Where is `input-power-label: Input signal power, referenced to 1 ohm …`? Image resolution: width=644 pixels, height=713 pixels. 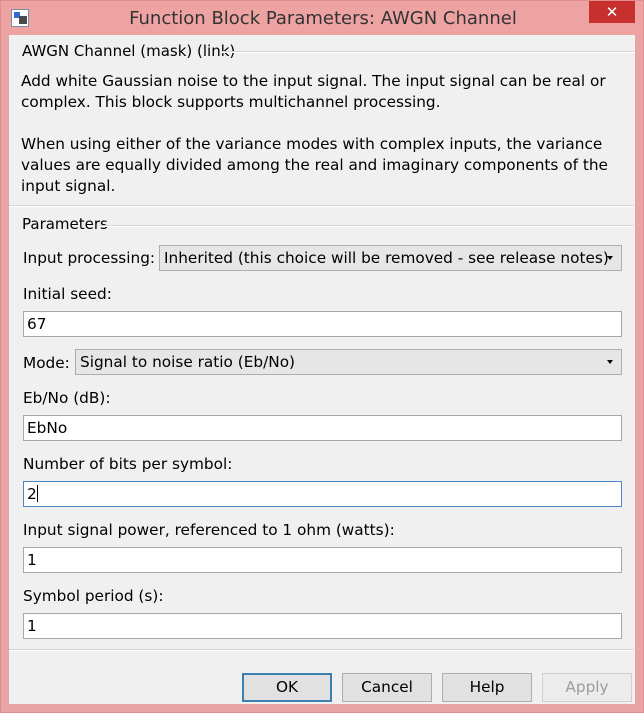 input-power-label: Input signal power, referenced to 1 ohm … is located at coordinates (209, 530).